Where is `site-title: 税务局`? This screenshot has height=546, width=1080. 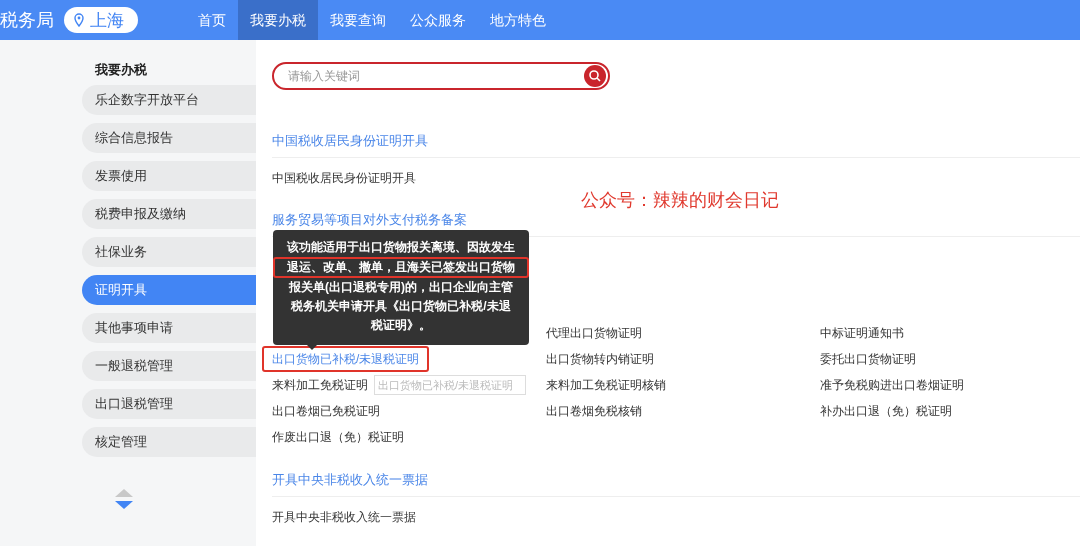 site-title: 税务局 is located at coordinates (27, 20).